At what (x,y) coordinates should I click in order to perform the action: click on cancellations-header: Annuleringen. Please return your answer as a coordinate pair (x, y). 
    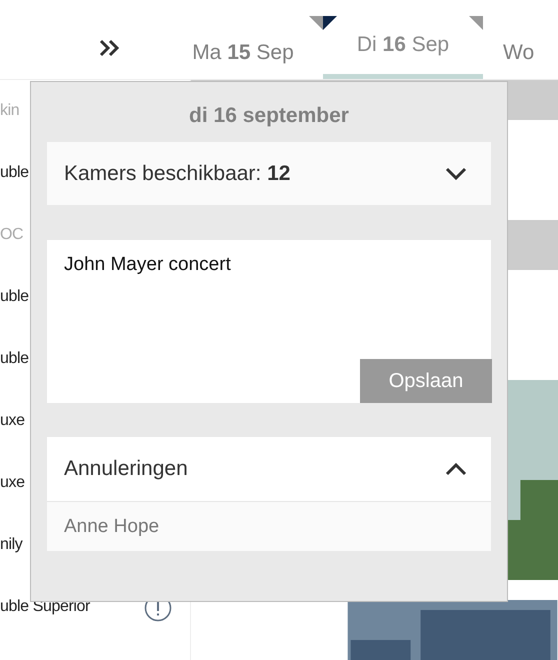
    Looking at the image, I should click on (269, 469).